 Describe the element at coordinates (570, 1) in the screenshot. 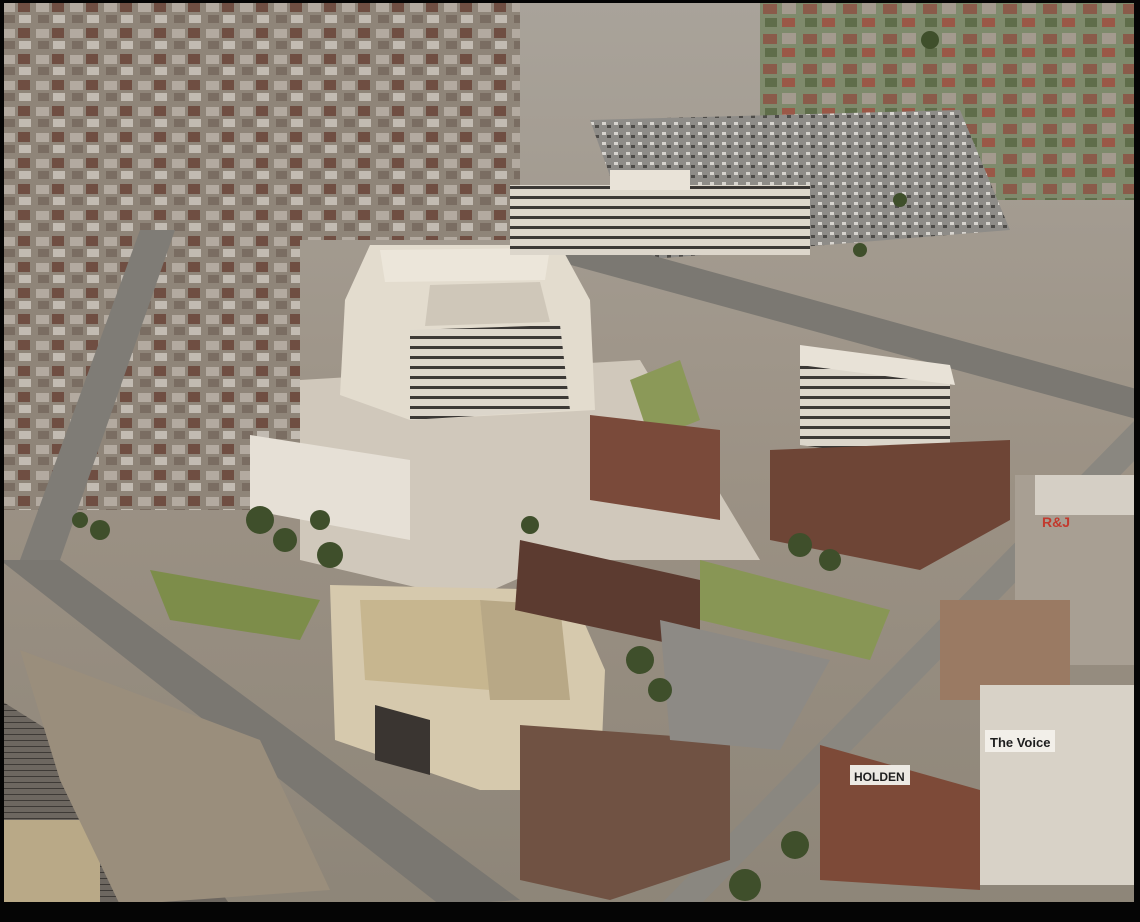

I see `film-border-top` at that location.